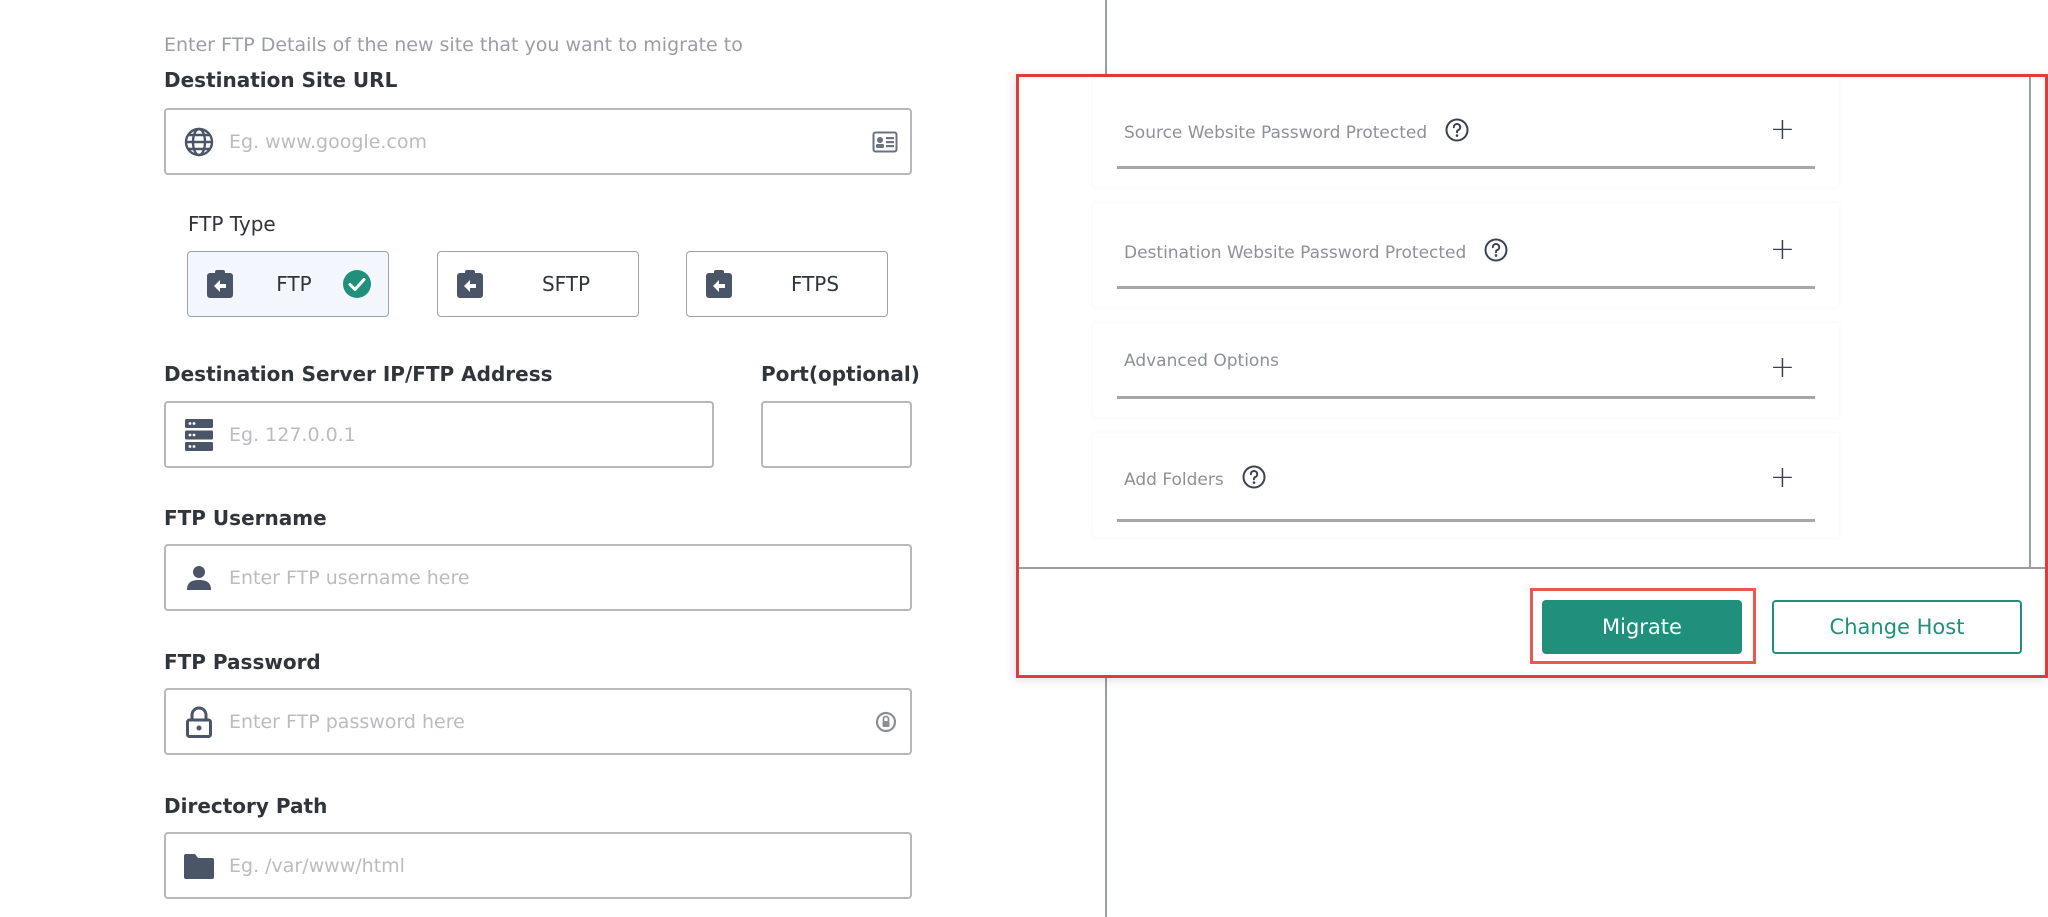  I want to click on ftp-type-sftp-label: SFTP, so click(566, 284).